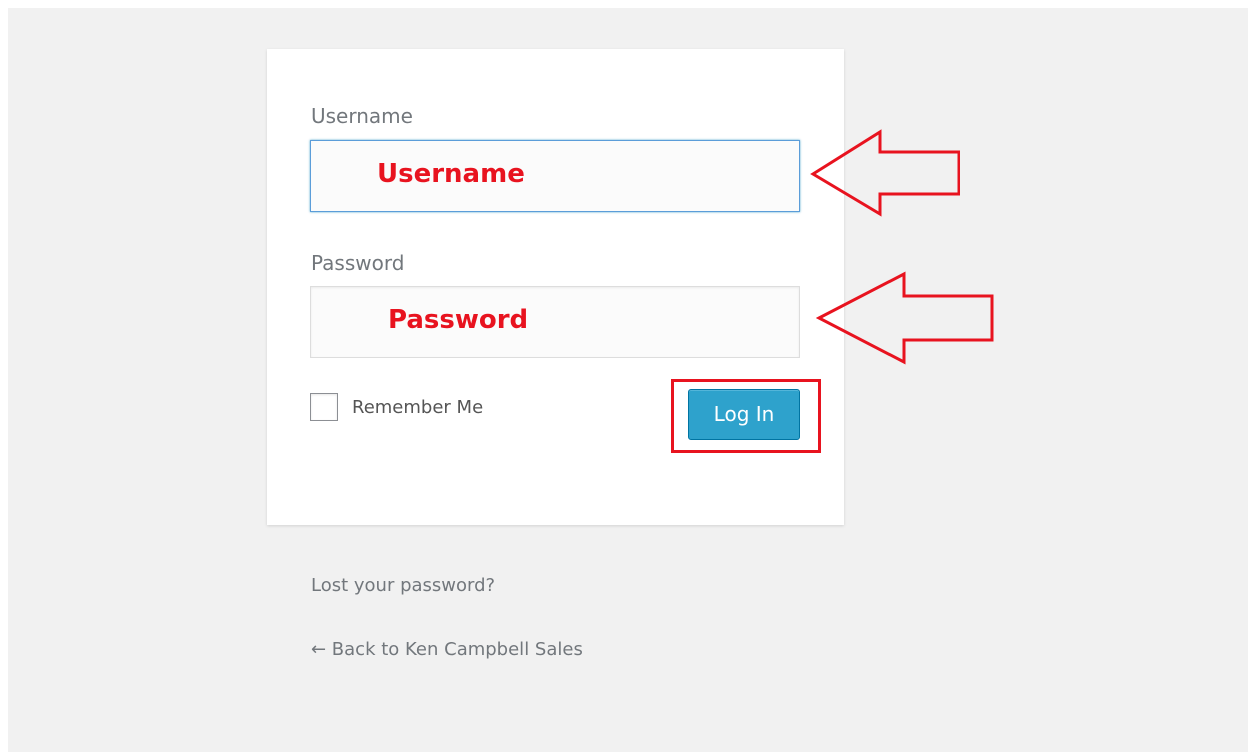 This screenshot has width=1248, height=752. Describe the element at coordinates (403, 586) in the screenshot. I see `lost-password-link: Lost your password?` at that location.